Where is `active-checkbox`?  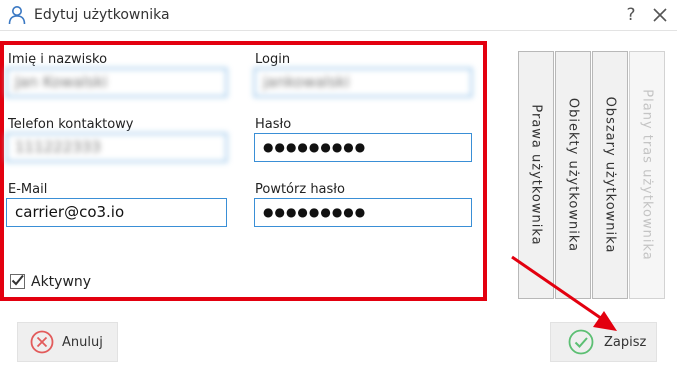 active-checkbox is located at coordinates (17, 281).